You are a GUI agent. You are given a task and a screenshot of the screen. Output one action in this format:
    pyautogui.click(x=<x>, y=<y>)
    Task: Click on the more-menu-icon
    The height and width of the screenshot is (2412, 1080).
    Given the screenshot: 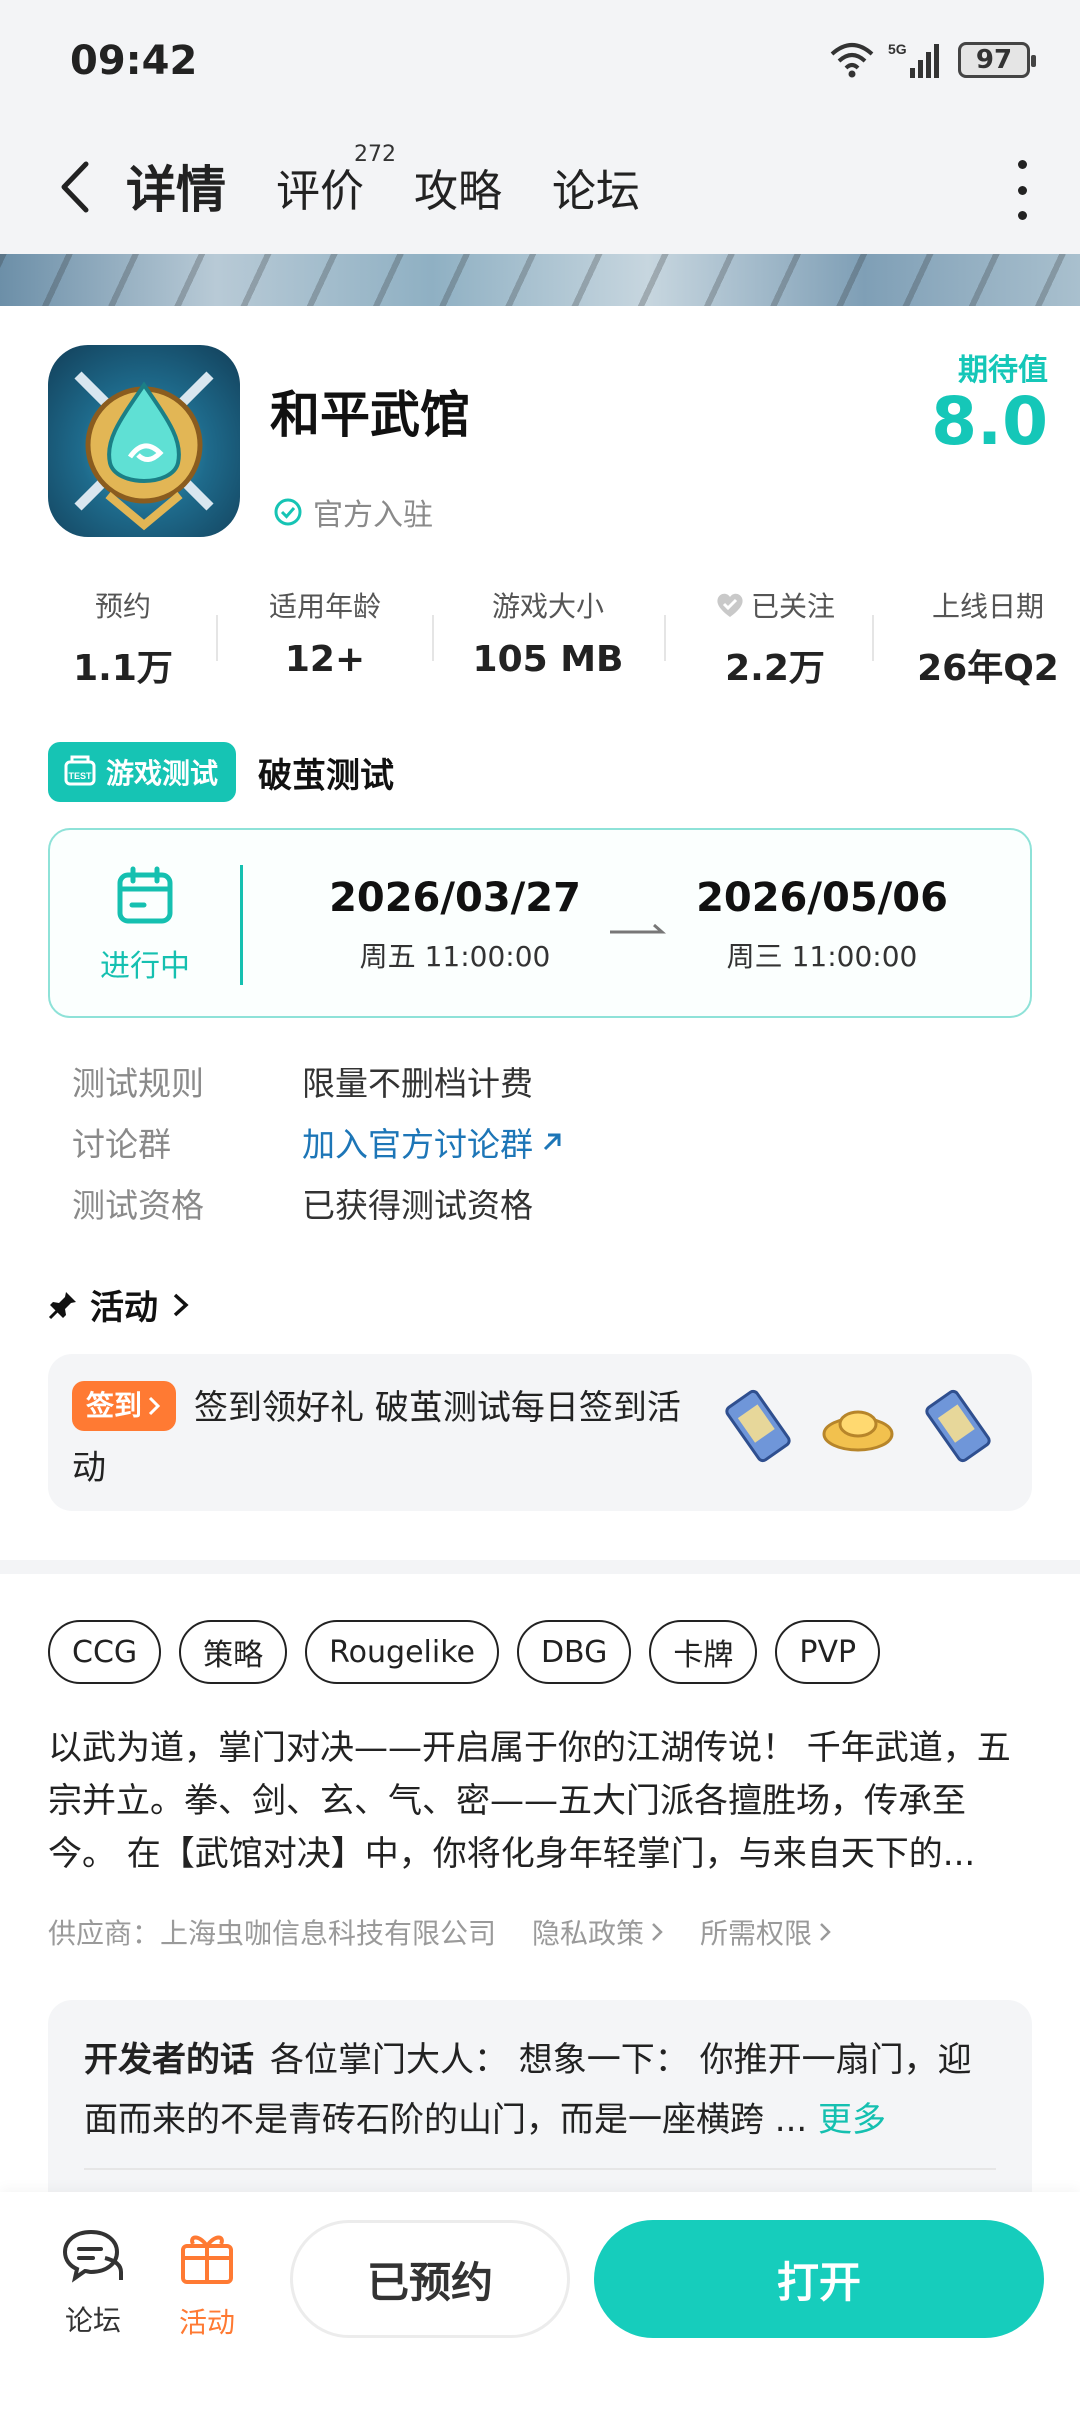 What is the action you would take?
    pyautogui.click(x=1022, y=190)
    